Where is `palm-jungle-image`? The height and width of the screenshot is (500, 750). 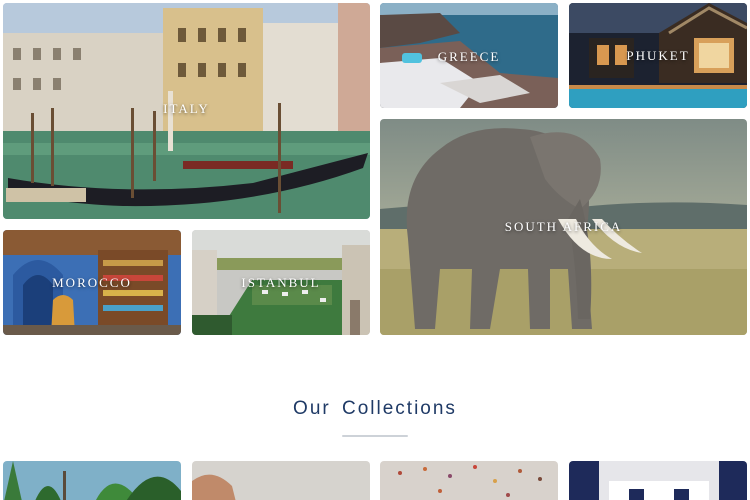
palm-jungle-image is located at coordinates (92, 480).